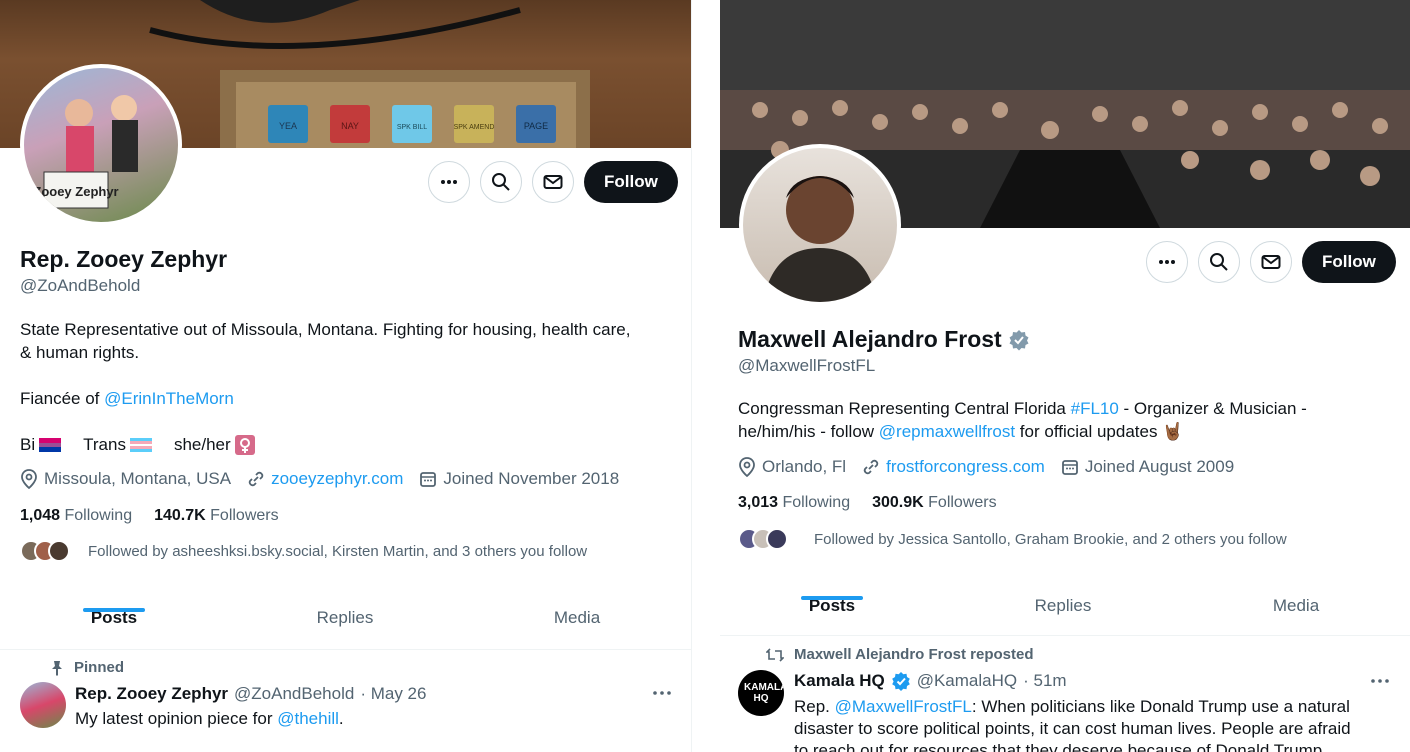 The height and width of the screenshot is (752, 1410). Describe the element at coordinates (350, 126) in the screenshot. I see `banner-label-nay: NAY` at that location.